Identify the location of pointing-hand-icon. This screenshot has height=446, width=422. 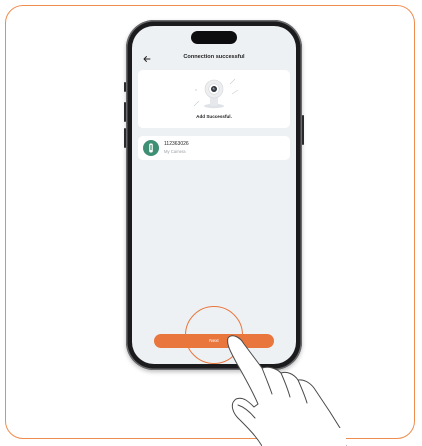
(287, 390).